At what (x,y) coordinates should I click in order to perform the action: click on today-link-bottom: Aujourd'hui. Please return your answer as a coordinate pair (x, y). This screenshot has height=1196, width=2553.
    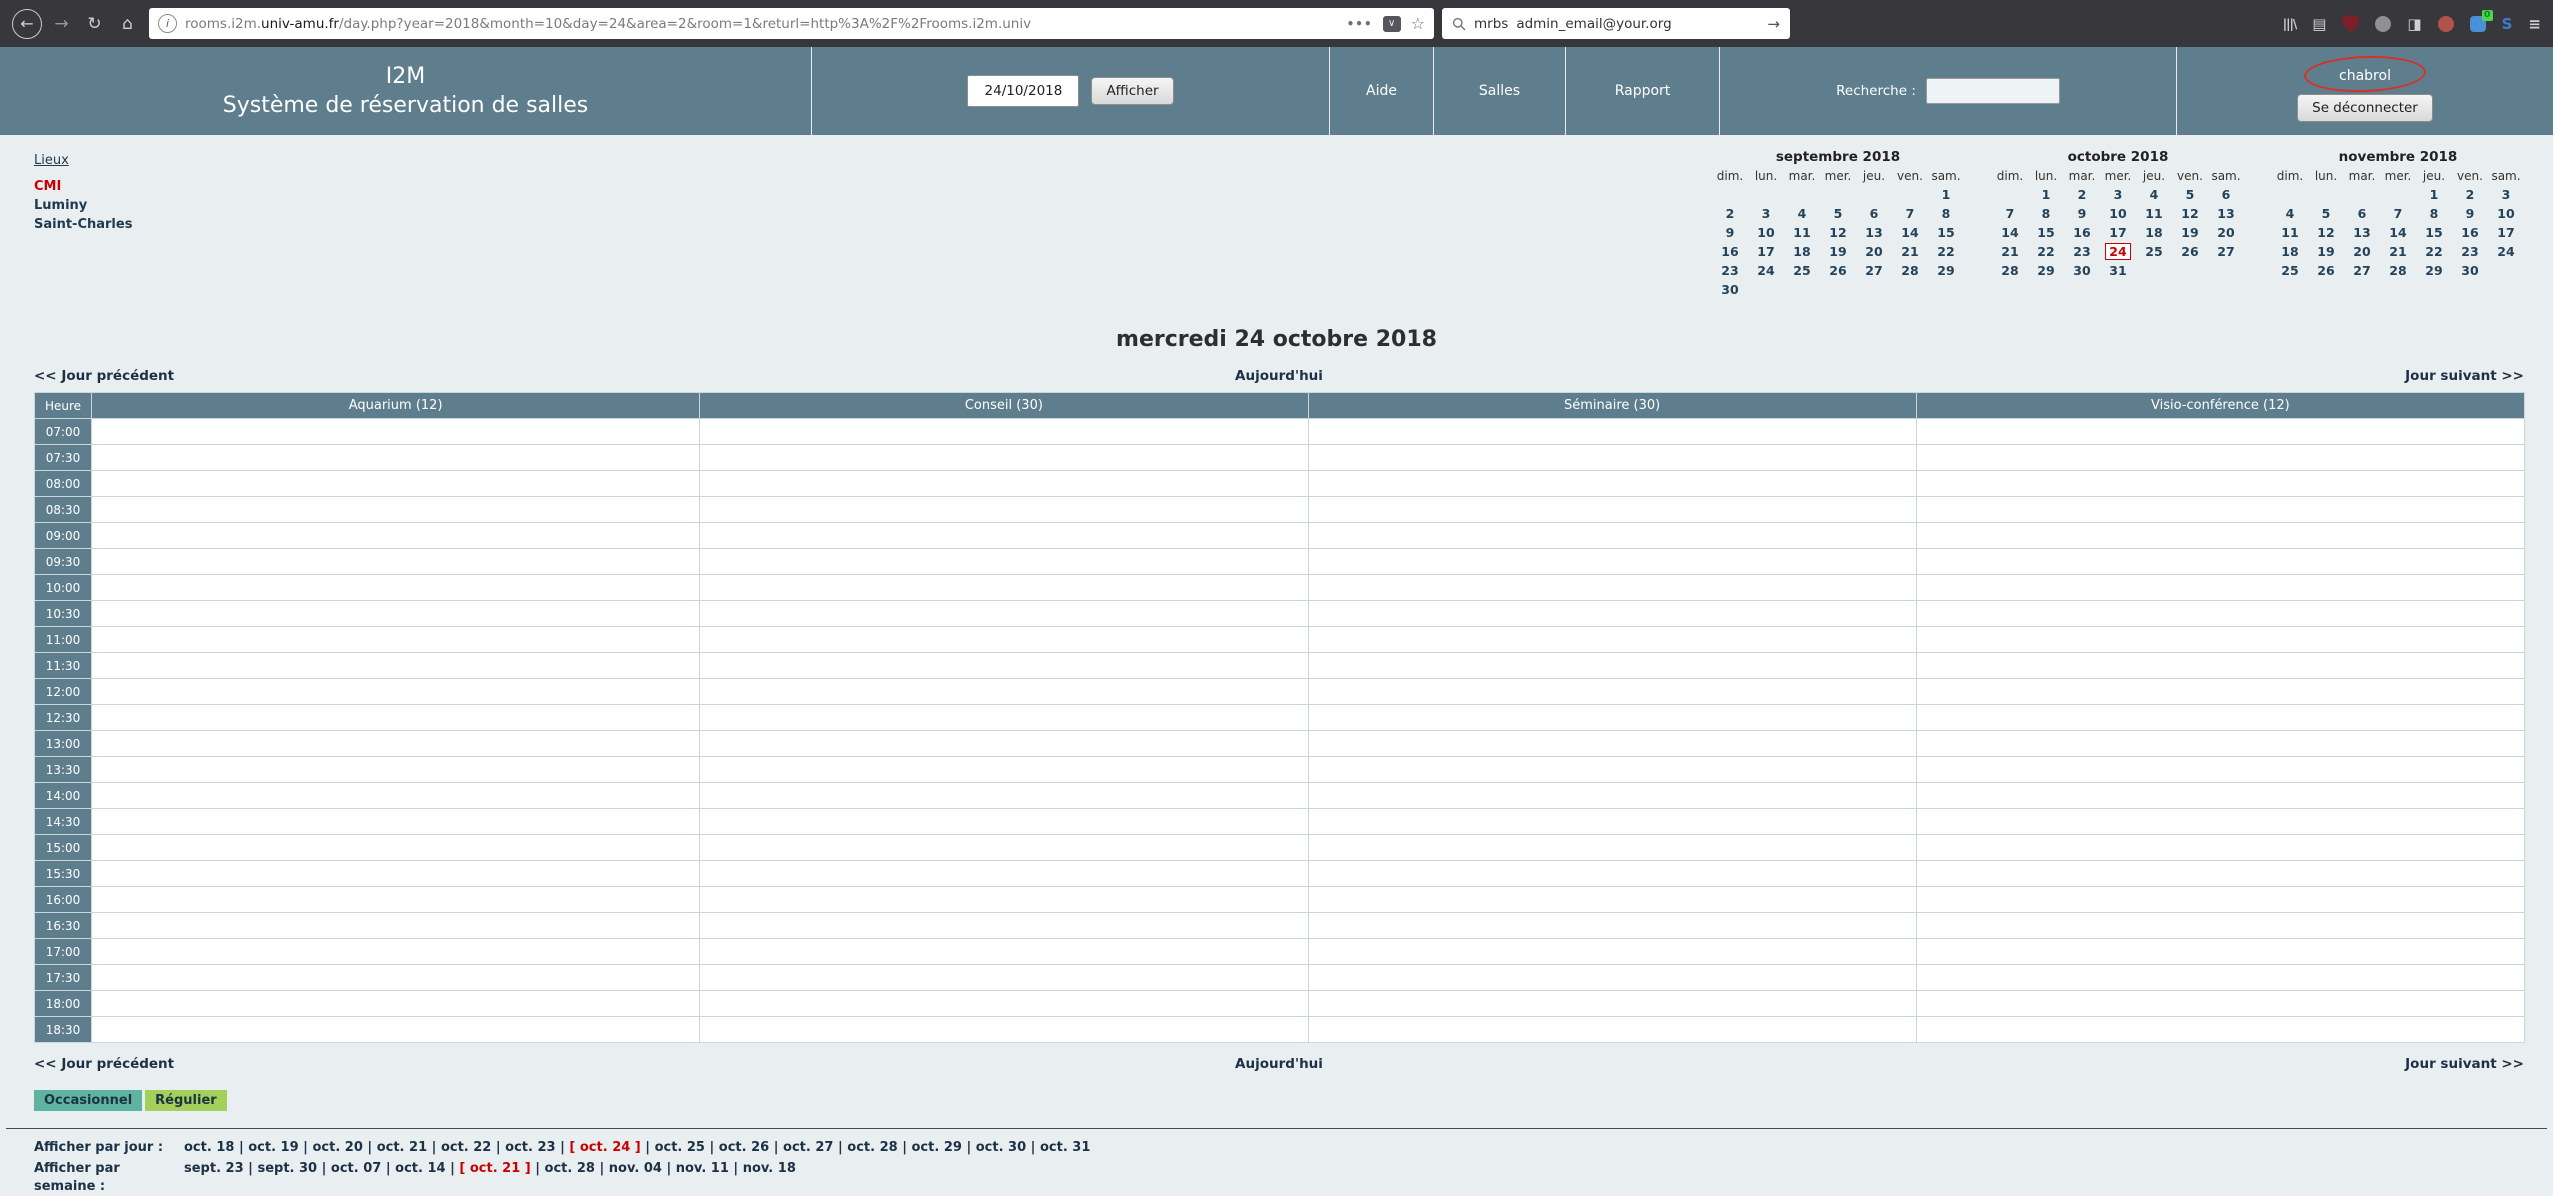
    Looking at the image, I should click on (1279, 1064).